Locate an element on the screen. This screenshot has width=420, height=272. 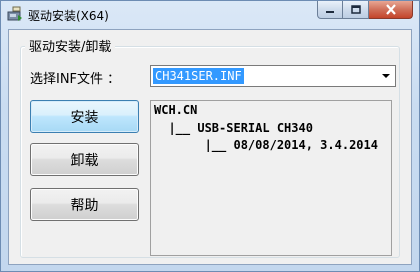
device-text: |__ USB-SERIAL CH340 is located at coordinates (233, 128).